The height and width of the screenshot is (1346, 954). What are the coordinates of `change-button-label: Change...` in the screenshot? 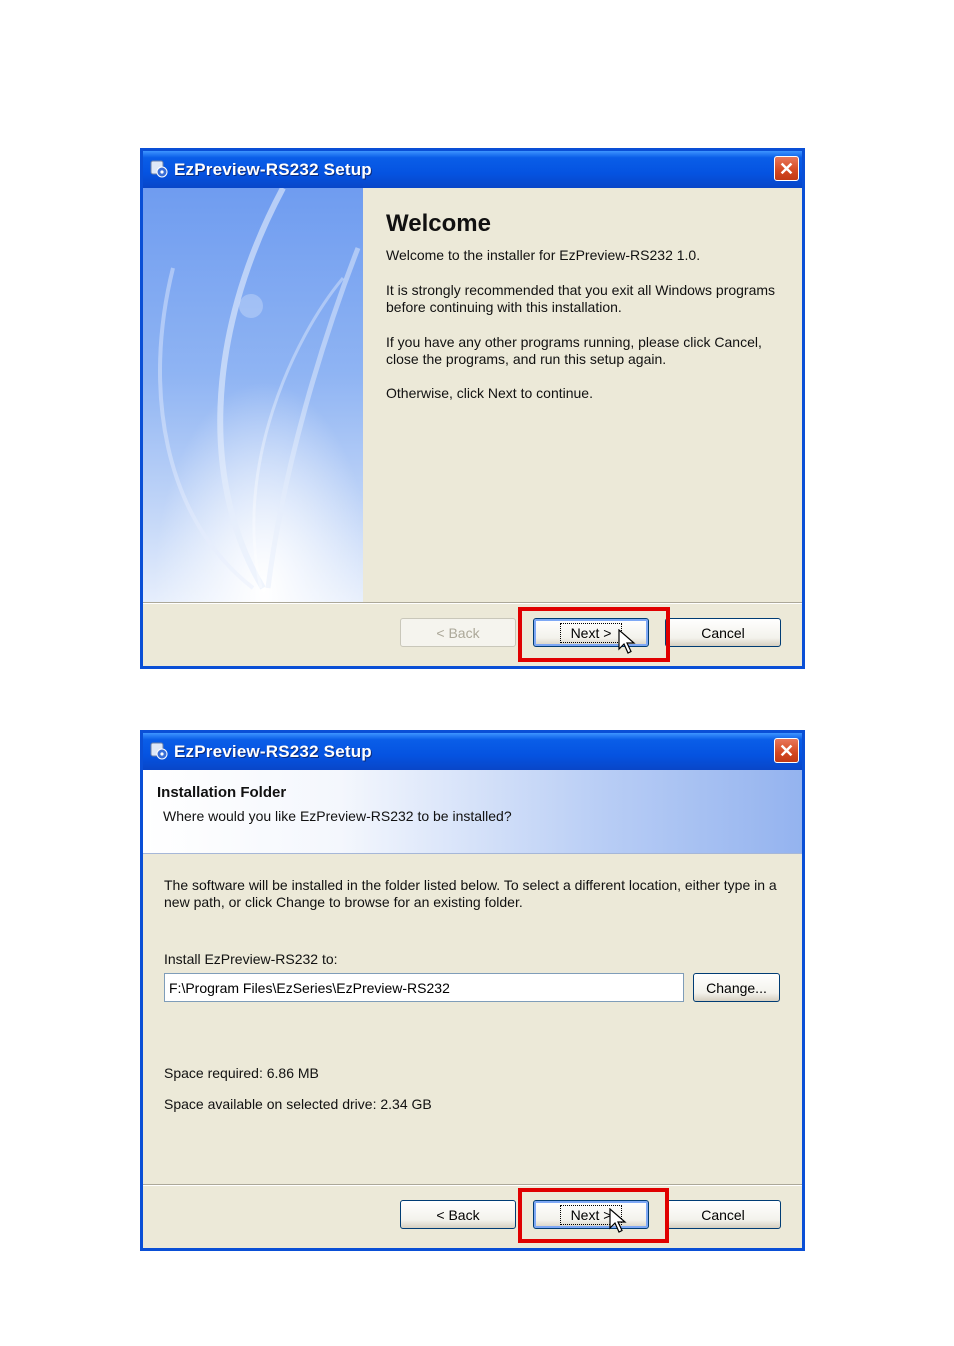 It's located at (736, 987).